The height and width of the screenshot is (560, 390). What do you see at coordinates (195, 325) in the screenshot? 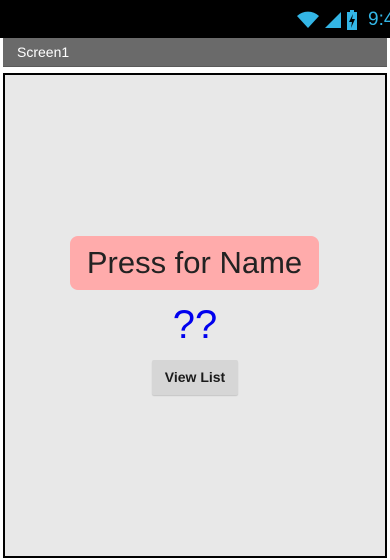
I see `name-display-label: ??` at bounding box center [195, 325].